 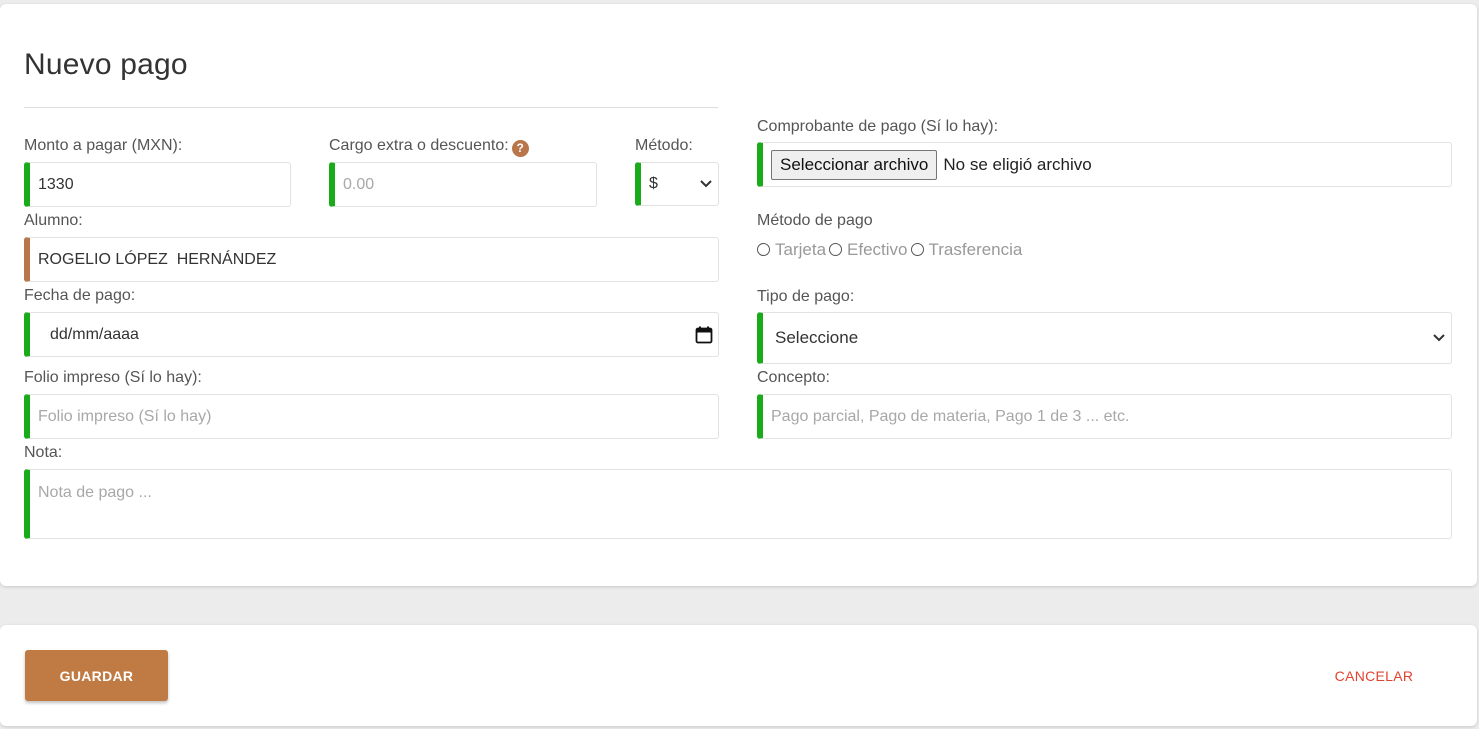 What do you see at coordinates (878, 126) in the screenshot?
I see `comprobante-label: Comprobante de pago (Sí lo hay):` at bounding box center [878, 126].